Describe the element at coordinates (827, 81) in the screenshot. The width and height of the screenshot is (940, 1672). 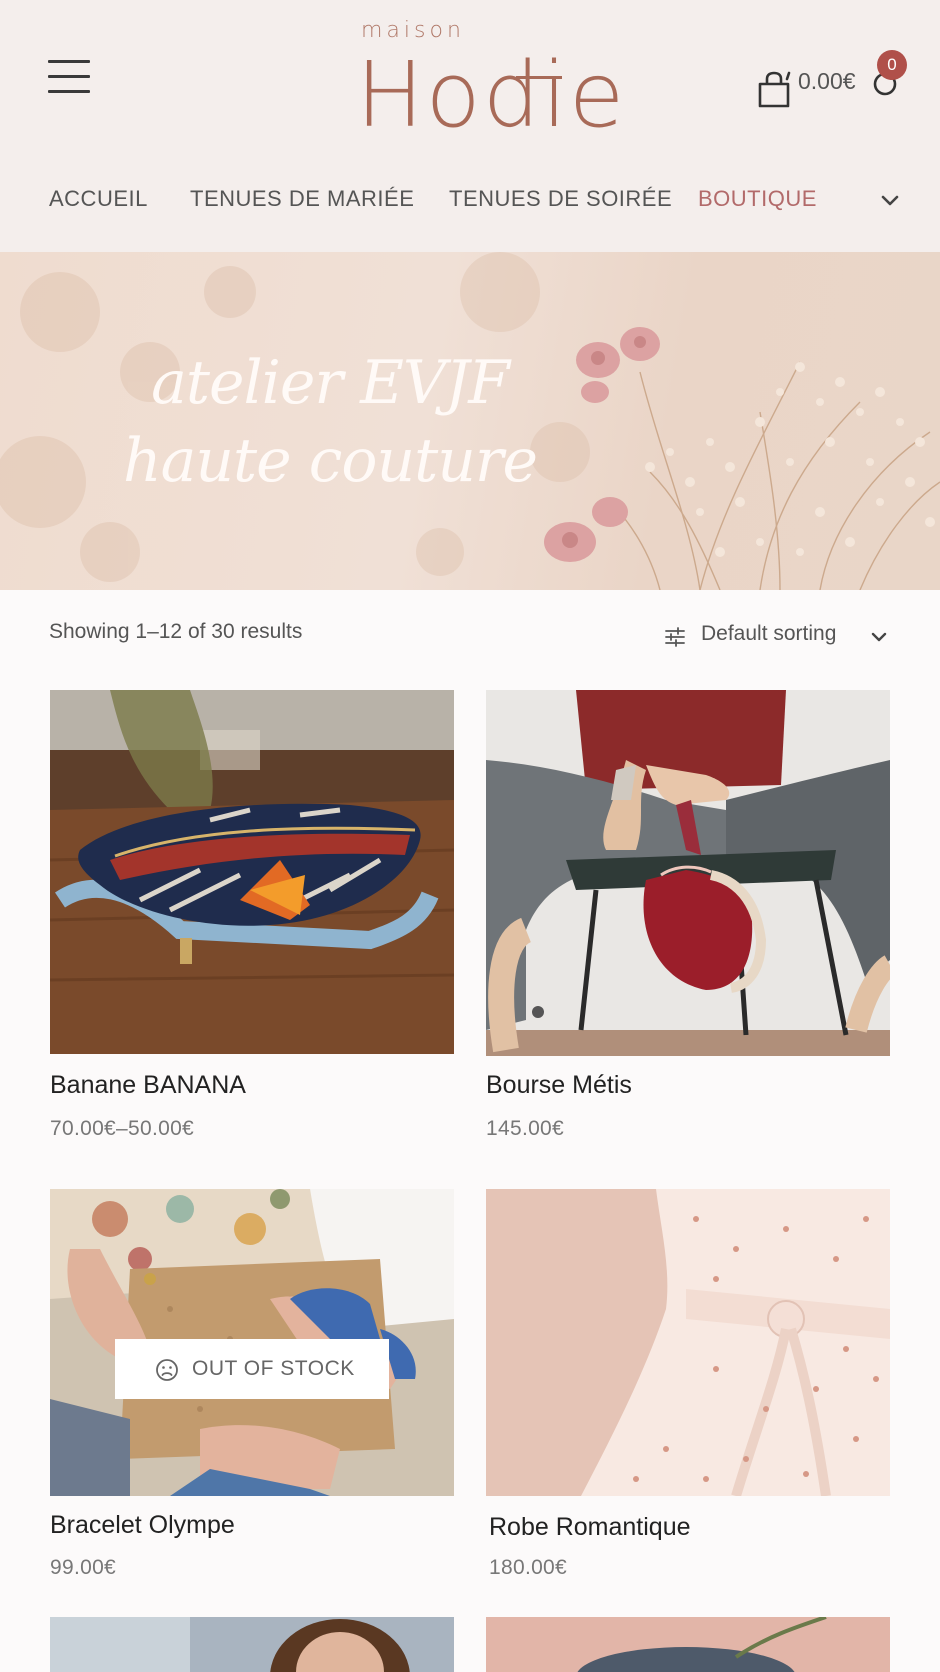
I see `cart-amount: 0.00€` at that location.